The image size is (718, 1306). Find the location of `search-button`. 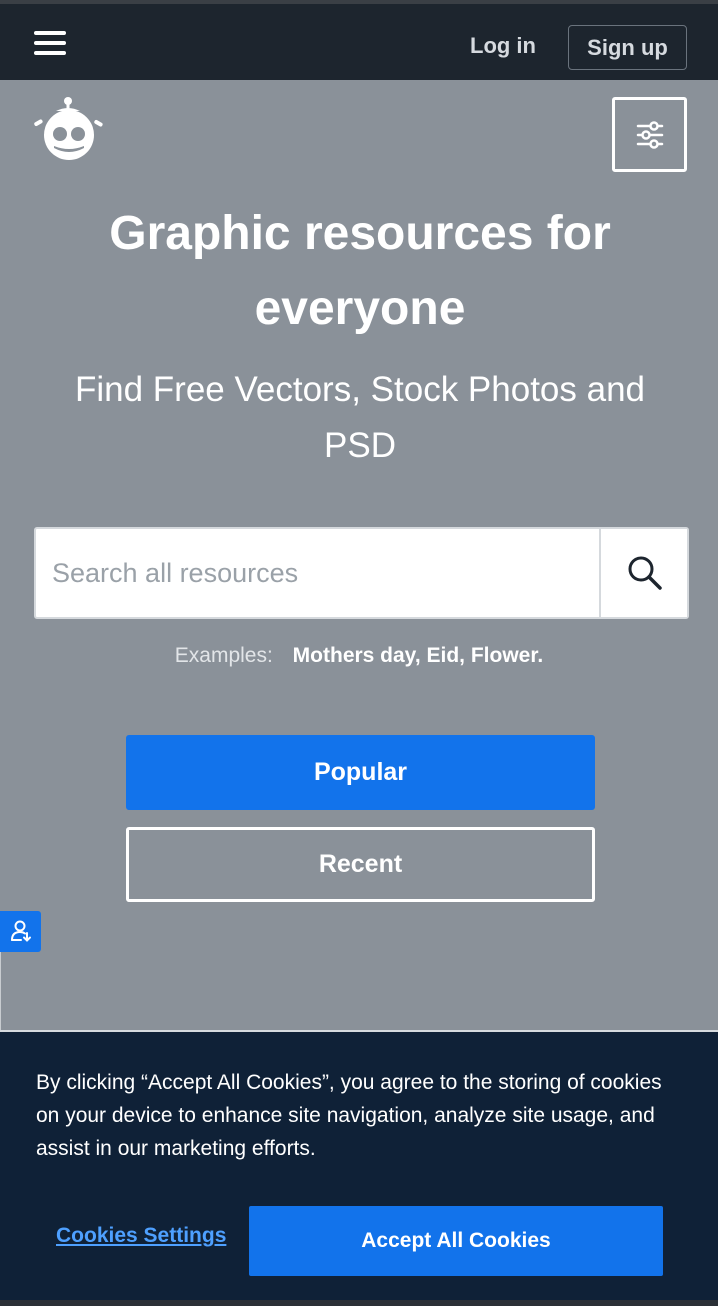

search-button is located at coordinates (643, 573).